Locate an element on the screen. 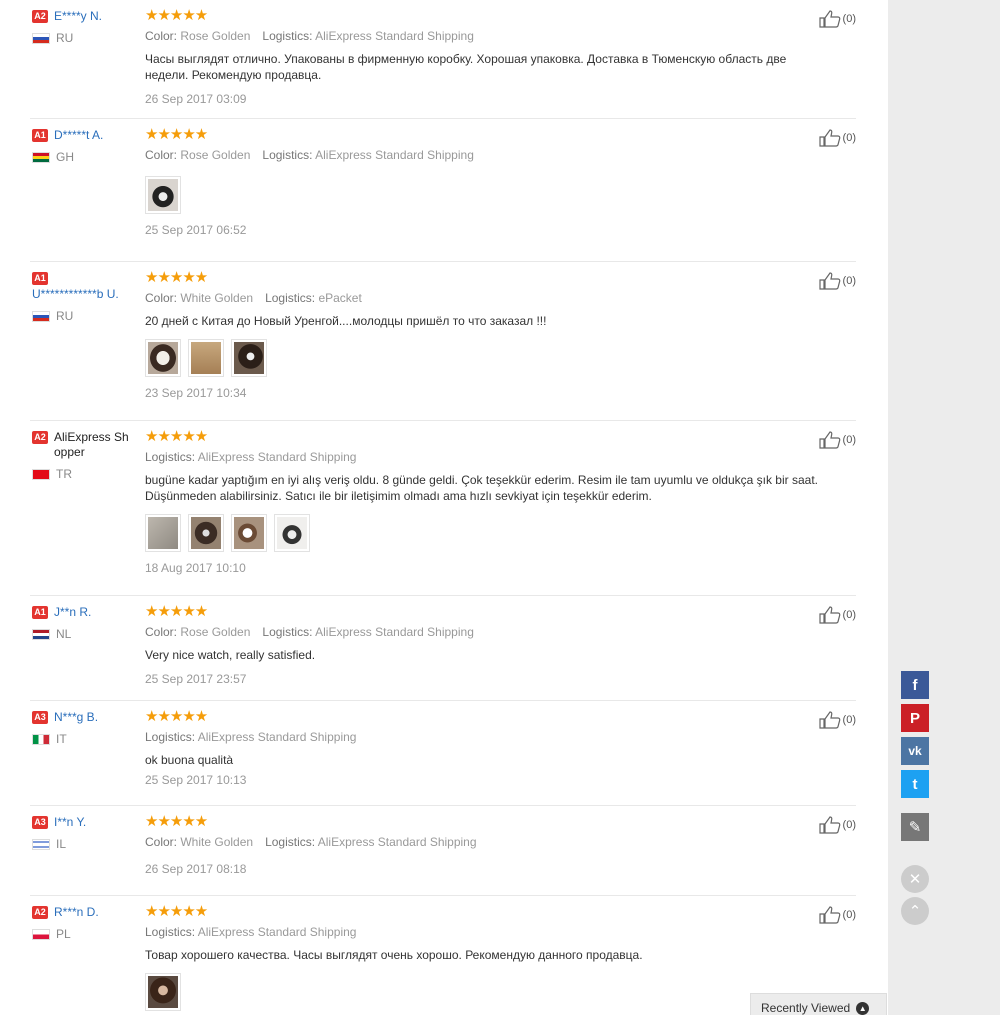 This screenshot has height=1015, width=1000. reviewer-info: A3 I**n Y. IL is located at coordinates (88, 833).